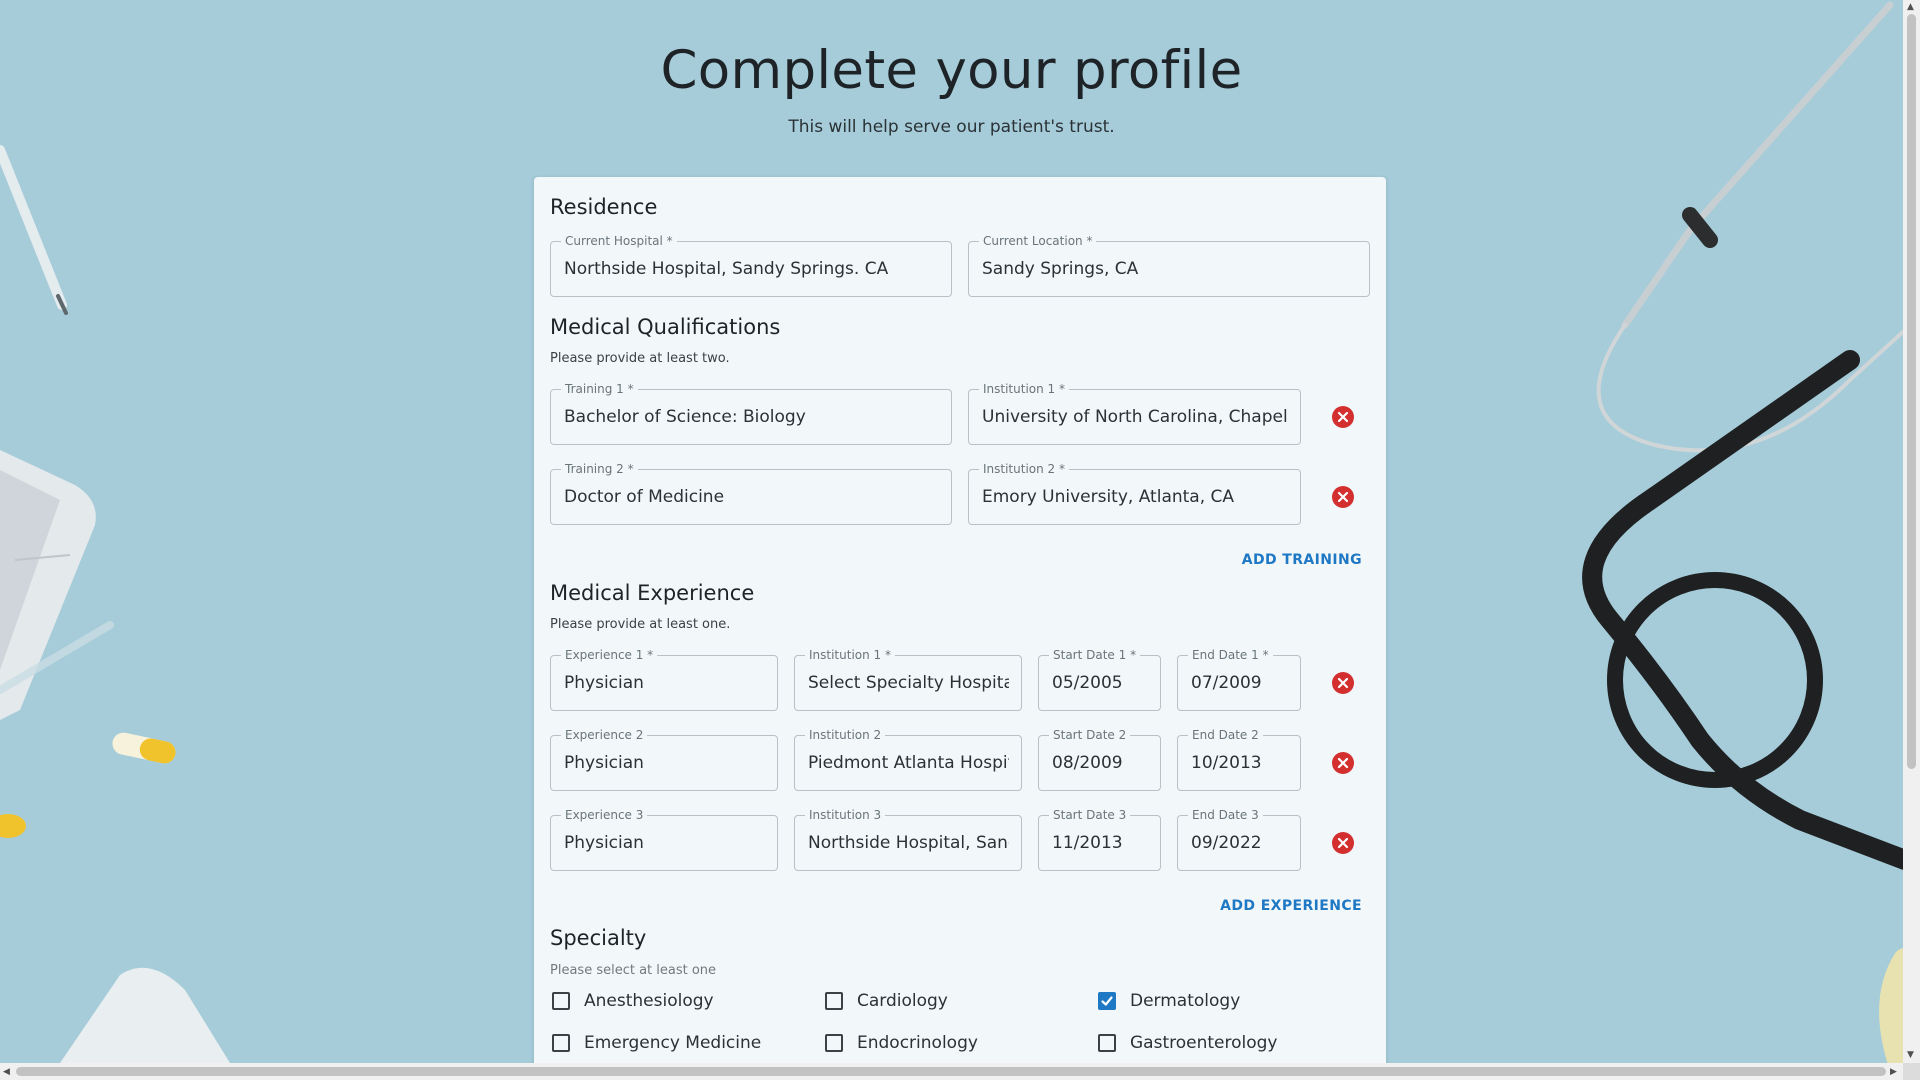  Describe the element at coordinates (1911, 391) in the screenshot. I see `vertical-scroll-thumb` at that location.